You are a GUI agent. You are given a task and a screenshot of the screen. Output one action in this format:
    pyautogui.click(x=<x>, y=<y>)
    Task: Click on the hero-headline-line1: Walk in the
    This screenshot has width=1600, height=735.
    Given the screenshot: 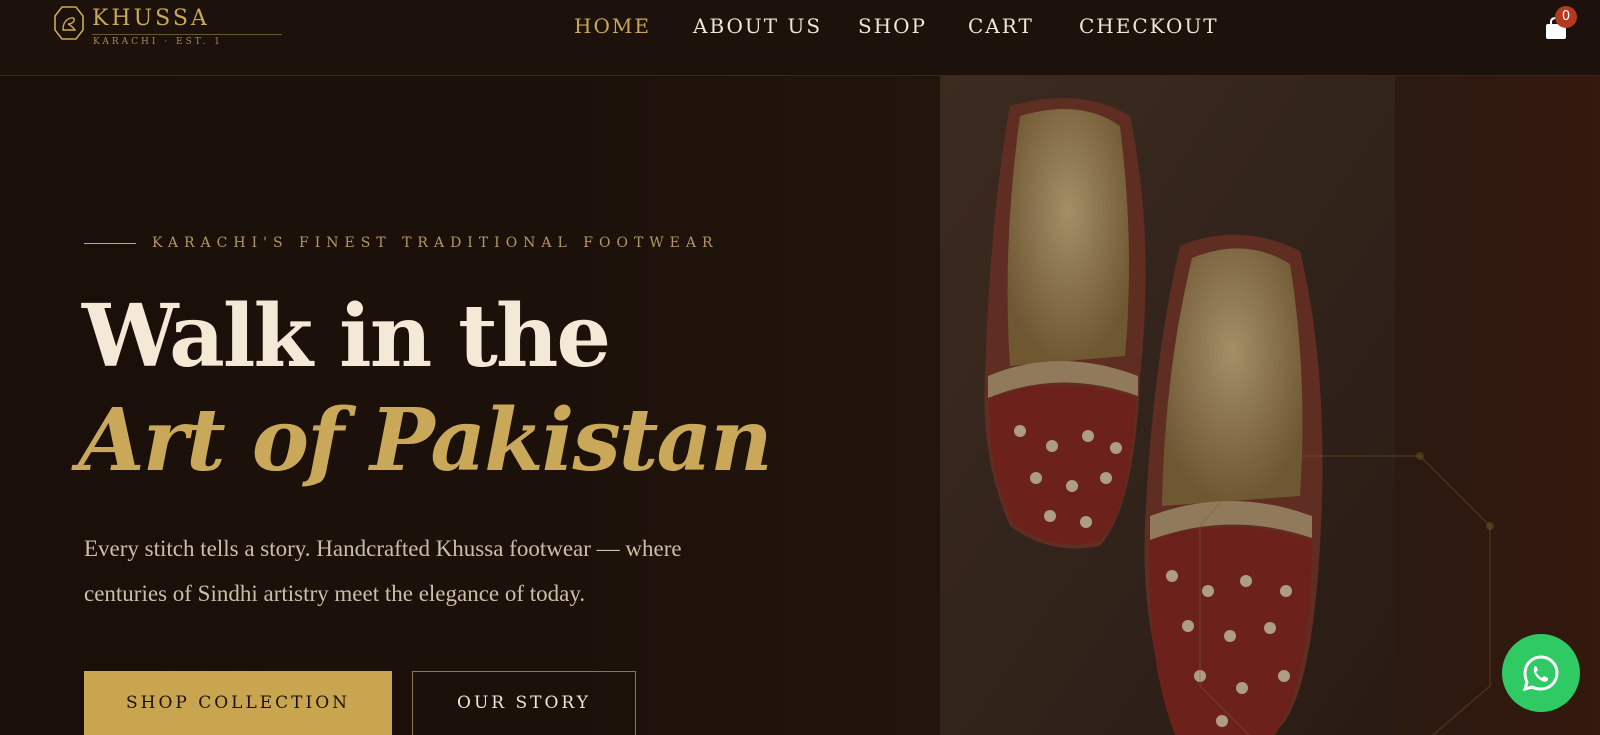 What is the action you would take?
    pyautogui.click(x=346, y=336)
    